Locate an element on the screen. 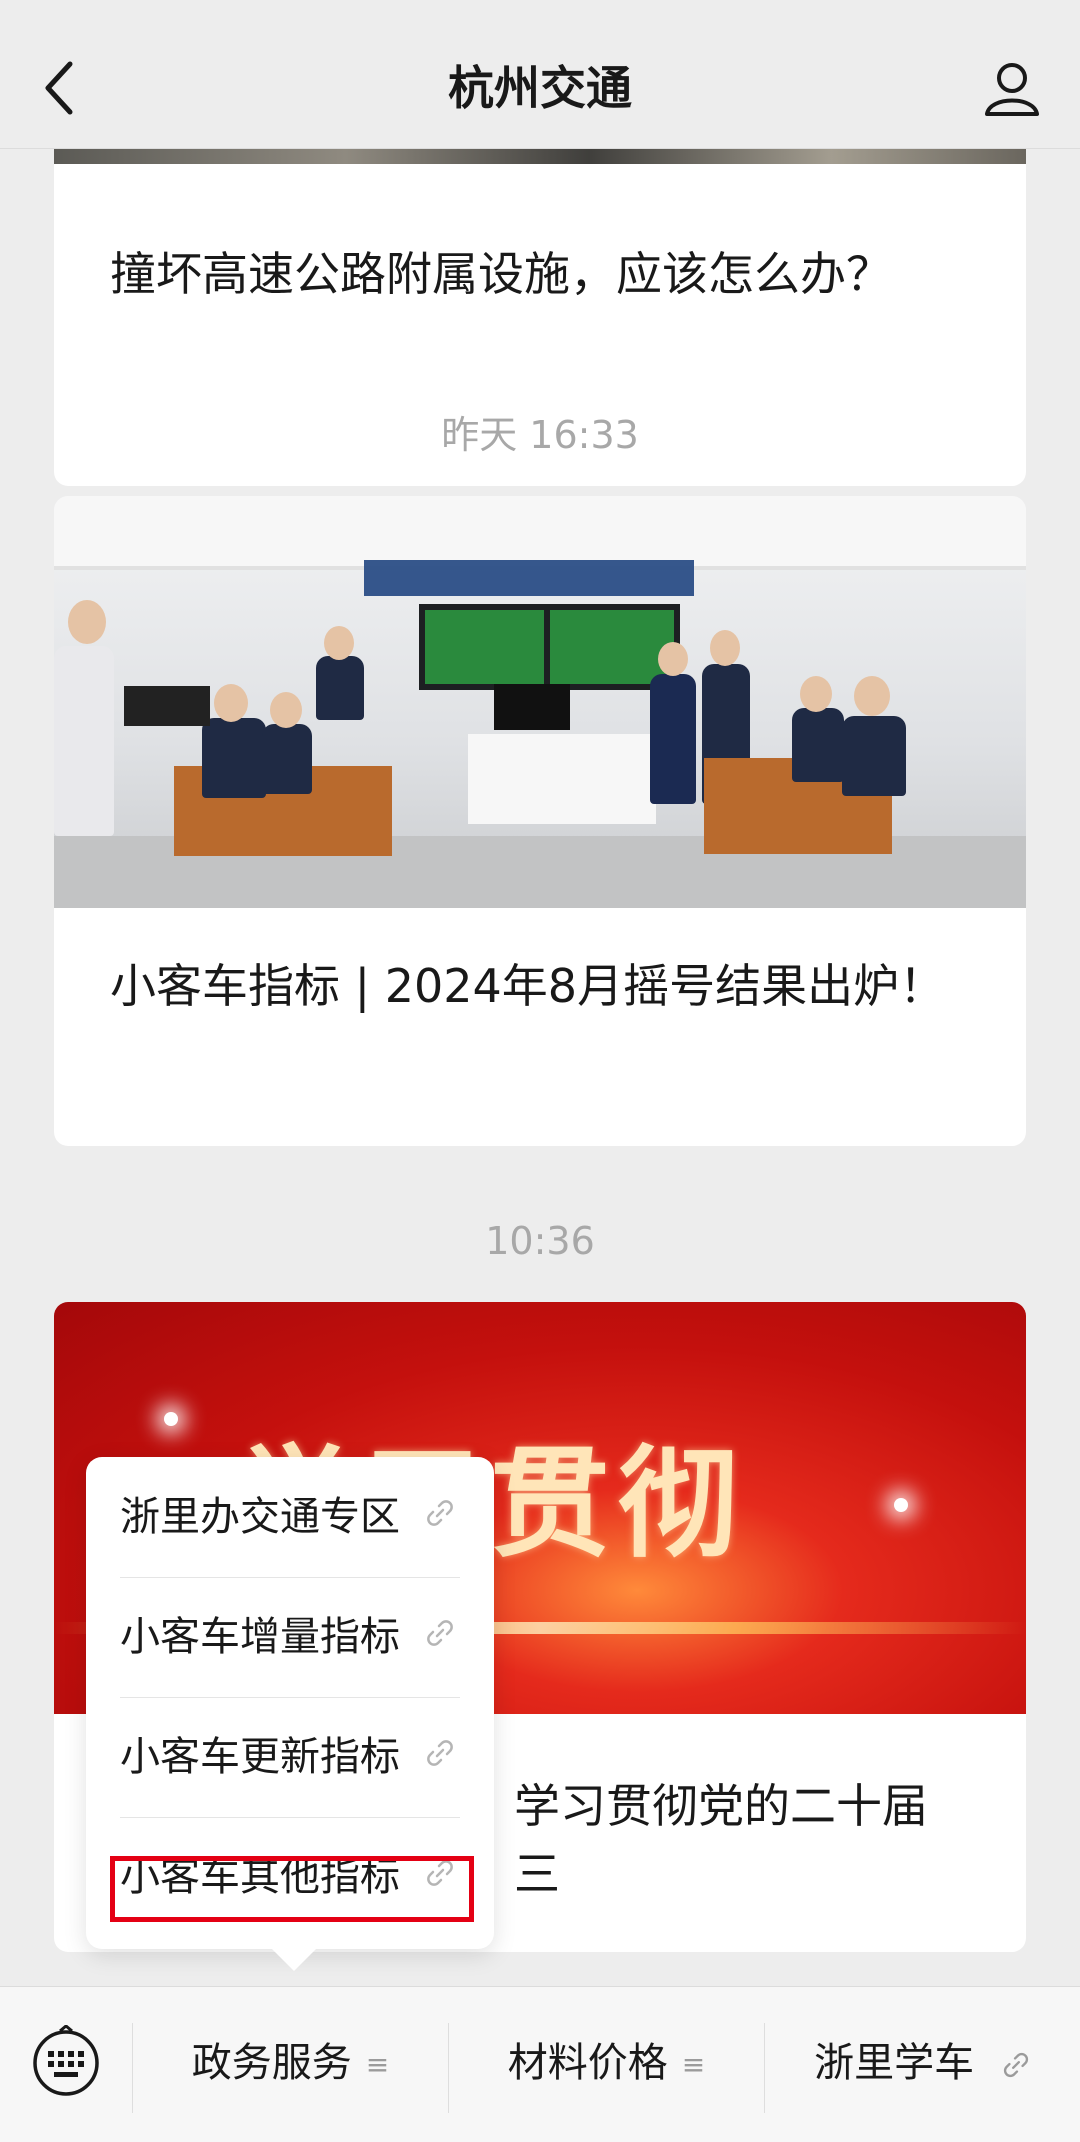 The image size is (1080, 2142). top-navbar: 杭州交通 is located at coordinates (540, 74).